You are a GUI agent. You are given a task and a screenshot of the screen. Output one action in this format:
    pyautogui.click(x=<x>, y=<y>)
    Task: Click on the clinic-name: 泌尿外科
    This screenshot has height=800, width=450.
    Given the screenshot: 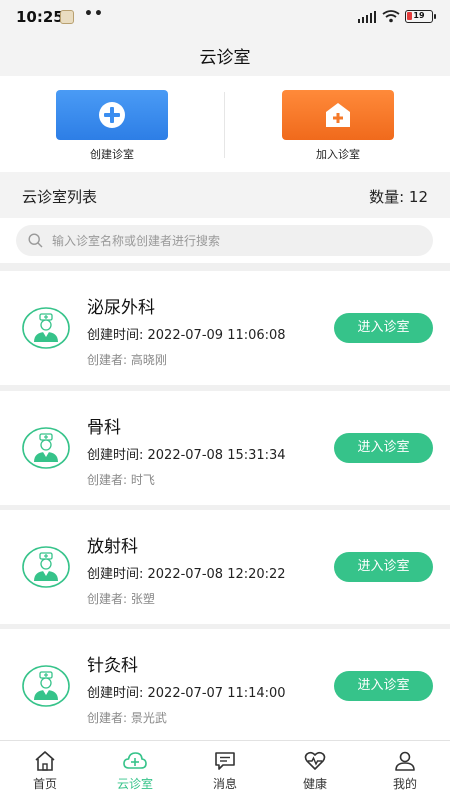 What is the action you would take?
    pyautogui.click(x=121, y=308)
    